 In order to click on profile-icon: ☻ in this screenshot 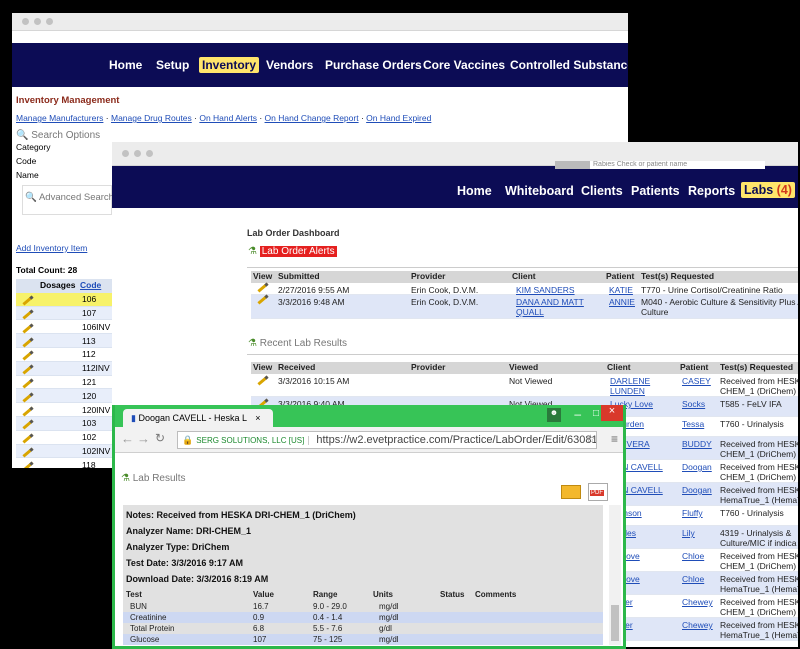, I will do `click(554, 415)`.